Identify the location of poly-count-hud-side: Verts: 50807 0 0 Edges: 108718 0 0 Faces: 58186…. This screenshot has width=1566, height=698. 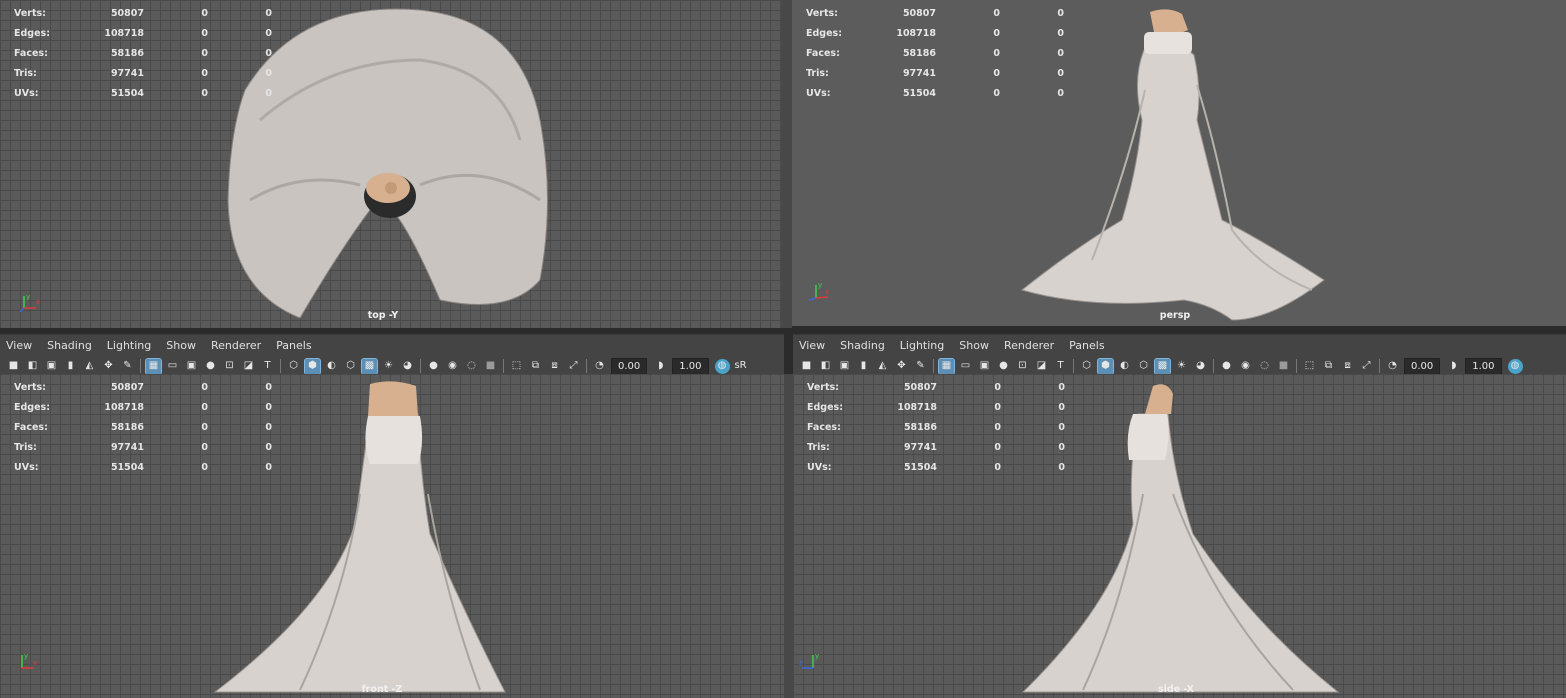
(936, 428).